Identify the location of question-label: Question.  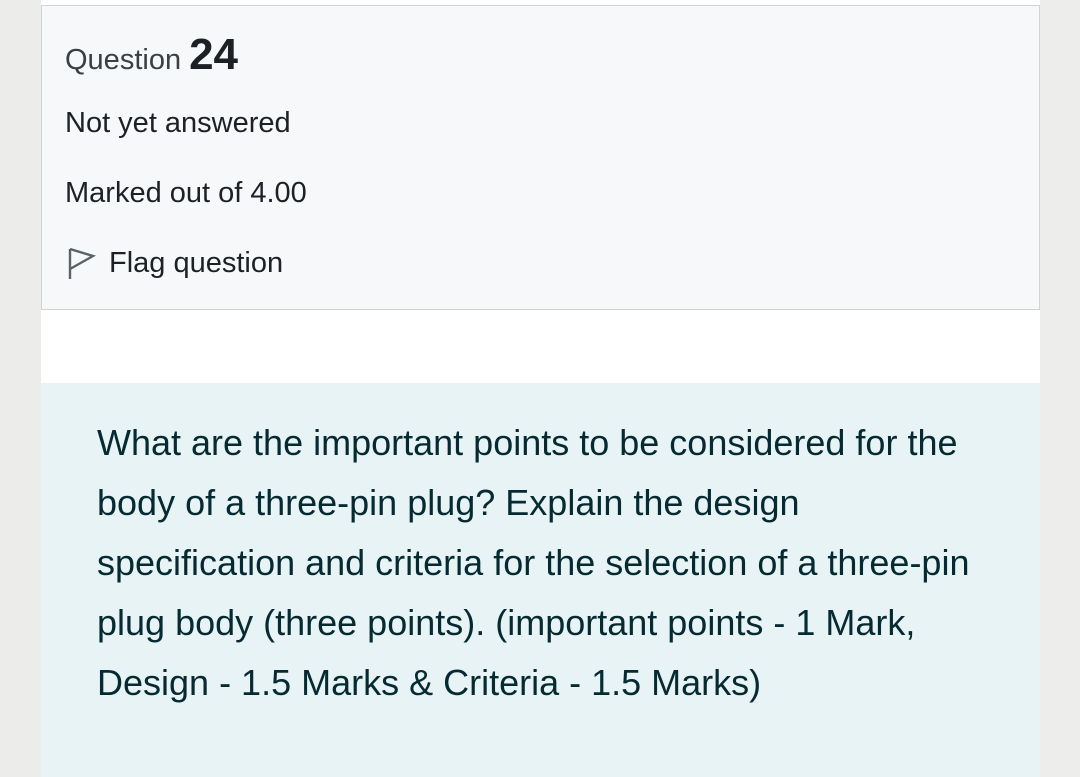
(123, 60).